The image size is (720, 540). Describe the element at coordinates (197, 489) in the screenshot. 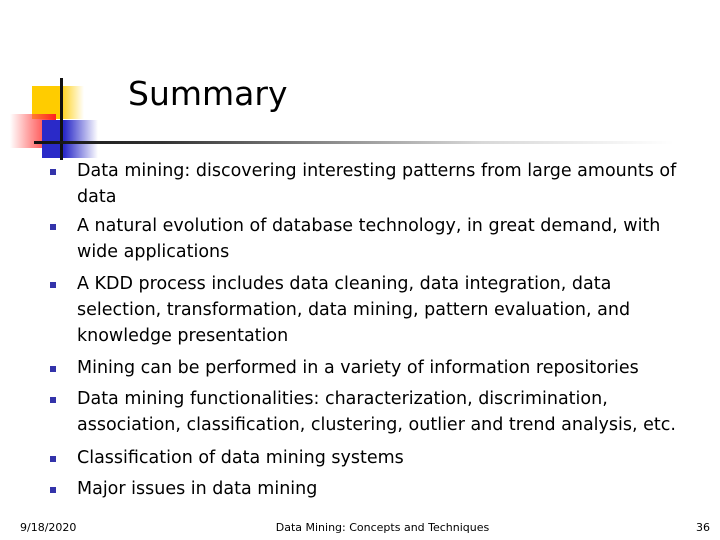

I see `bullet-text: Major issues in data mining` at that location.